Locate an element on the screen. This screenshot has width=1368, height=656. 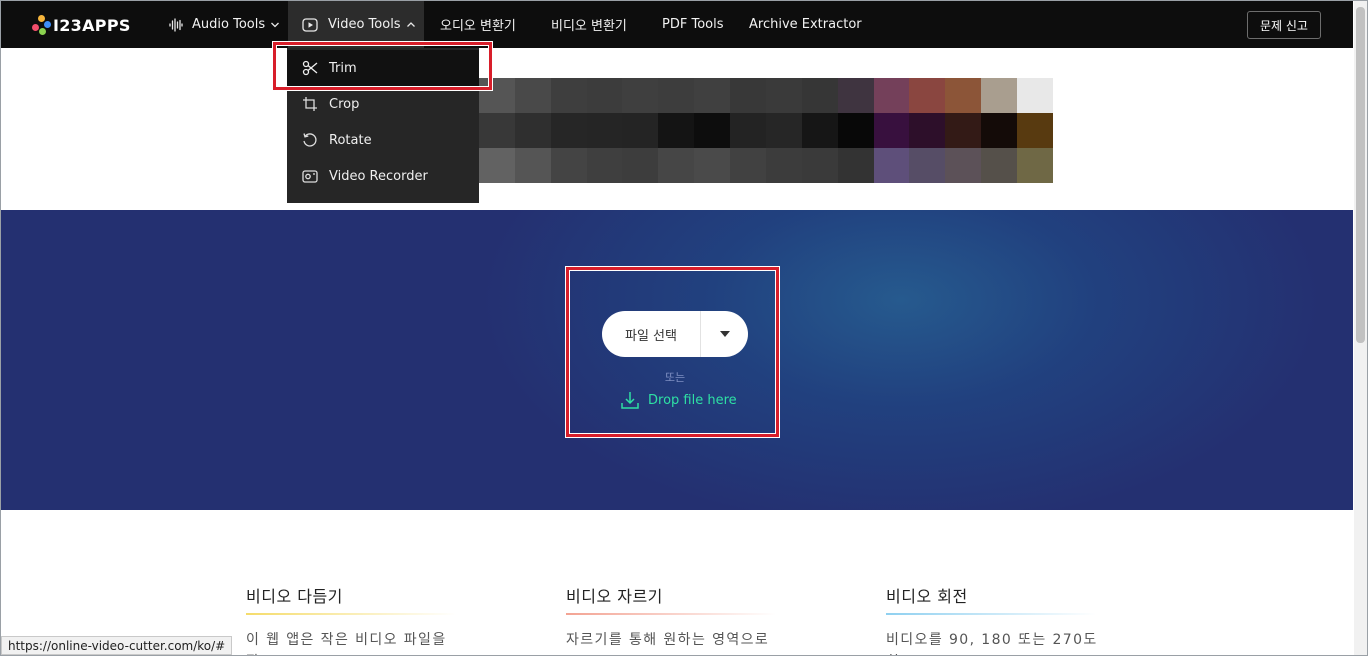
nav-video-tools-label: Video Tools is located at coordinates (364, 24).